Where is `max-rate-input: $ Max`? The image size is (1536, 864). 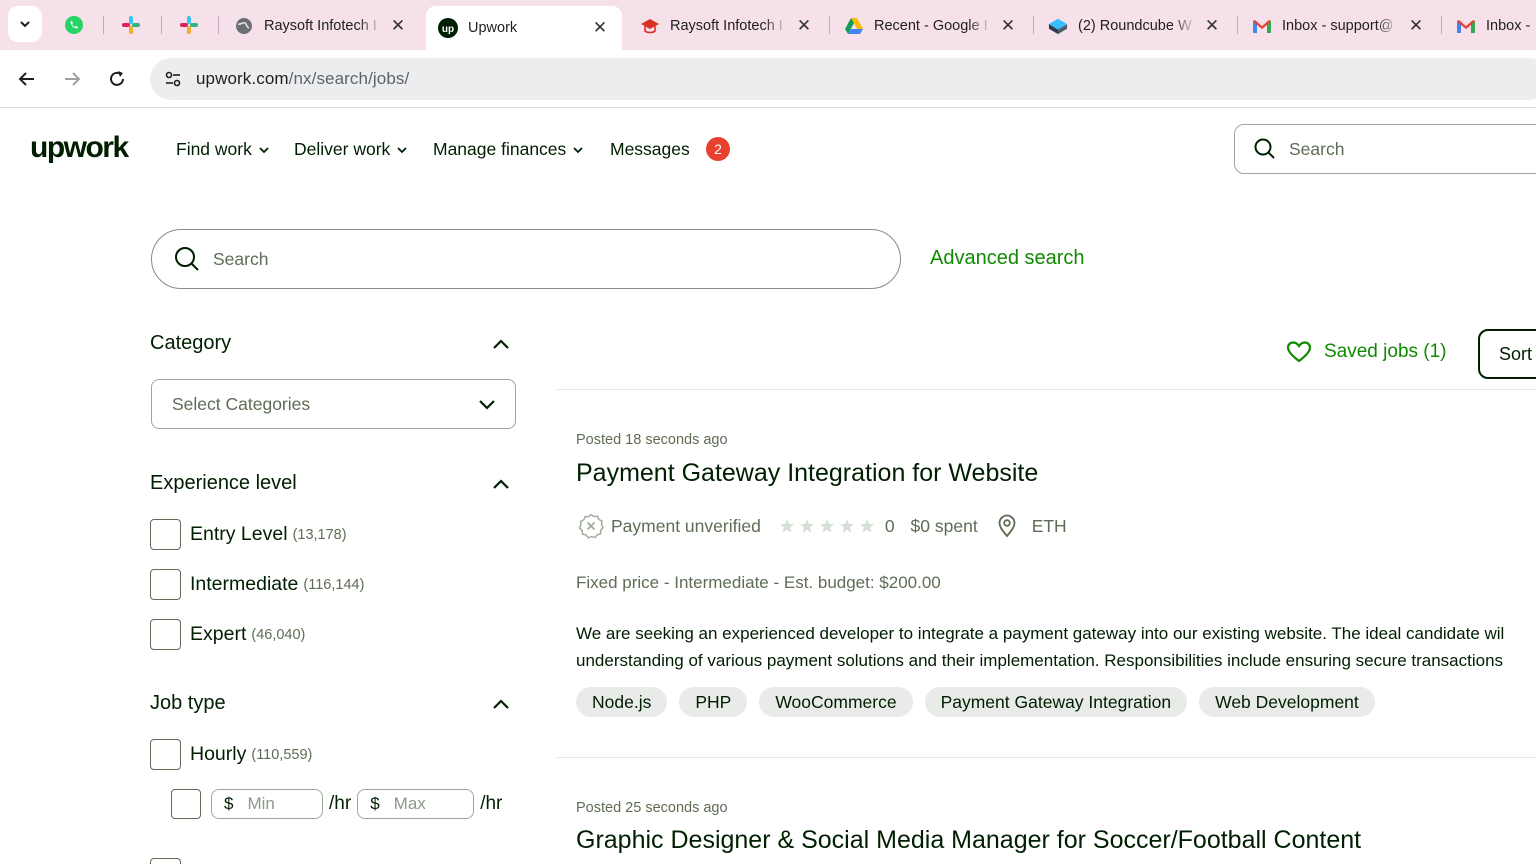 max-rate-input: $ Max is located at coordinates (416, 804).